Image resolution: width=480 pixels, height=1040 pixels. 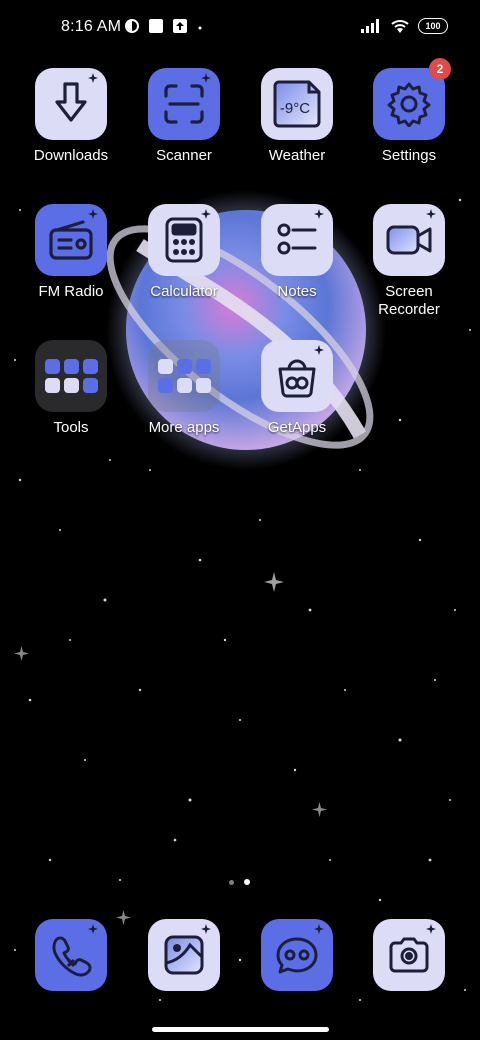 I want to click on page-dot, so click(x=231, y=882).